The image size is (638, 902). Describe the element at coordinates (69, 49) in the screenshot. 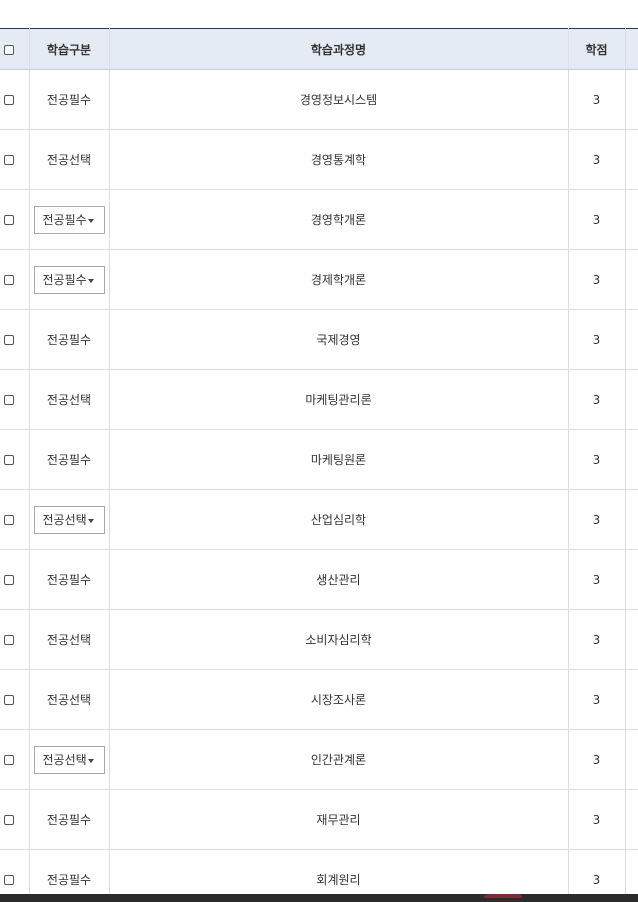

I see `header-category: 학습구분` at that location.